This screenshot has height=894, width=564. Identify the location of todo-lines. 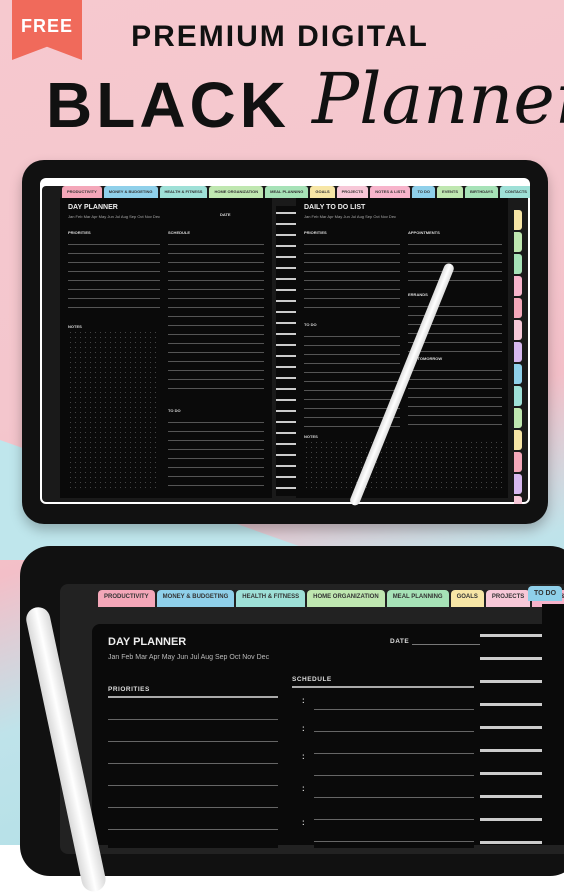
(216, 452).